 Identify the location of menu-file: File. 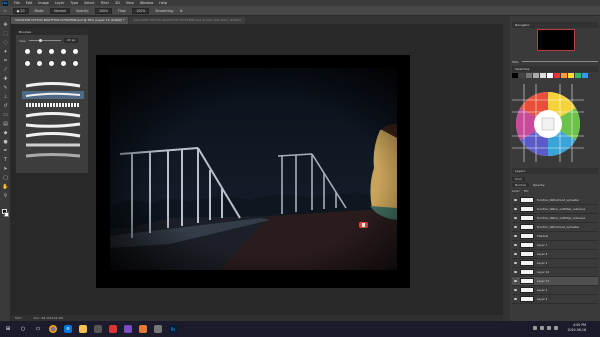
(17, 3).